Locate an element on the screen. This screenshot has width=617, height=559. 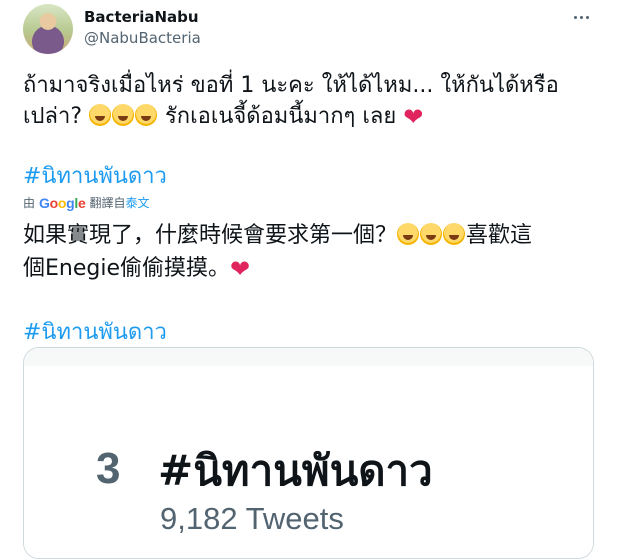
google-logo: Google is located at coordinates (62, 202).